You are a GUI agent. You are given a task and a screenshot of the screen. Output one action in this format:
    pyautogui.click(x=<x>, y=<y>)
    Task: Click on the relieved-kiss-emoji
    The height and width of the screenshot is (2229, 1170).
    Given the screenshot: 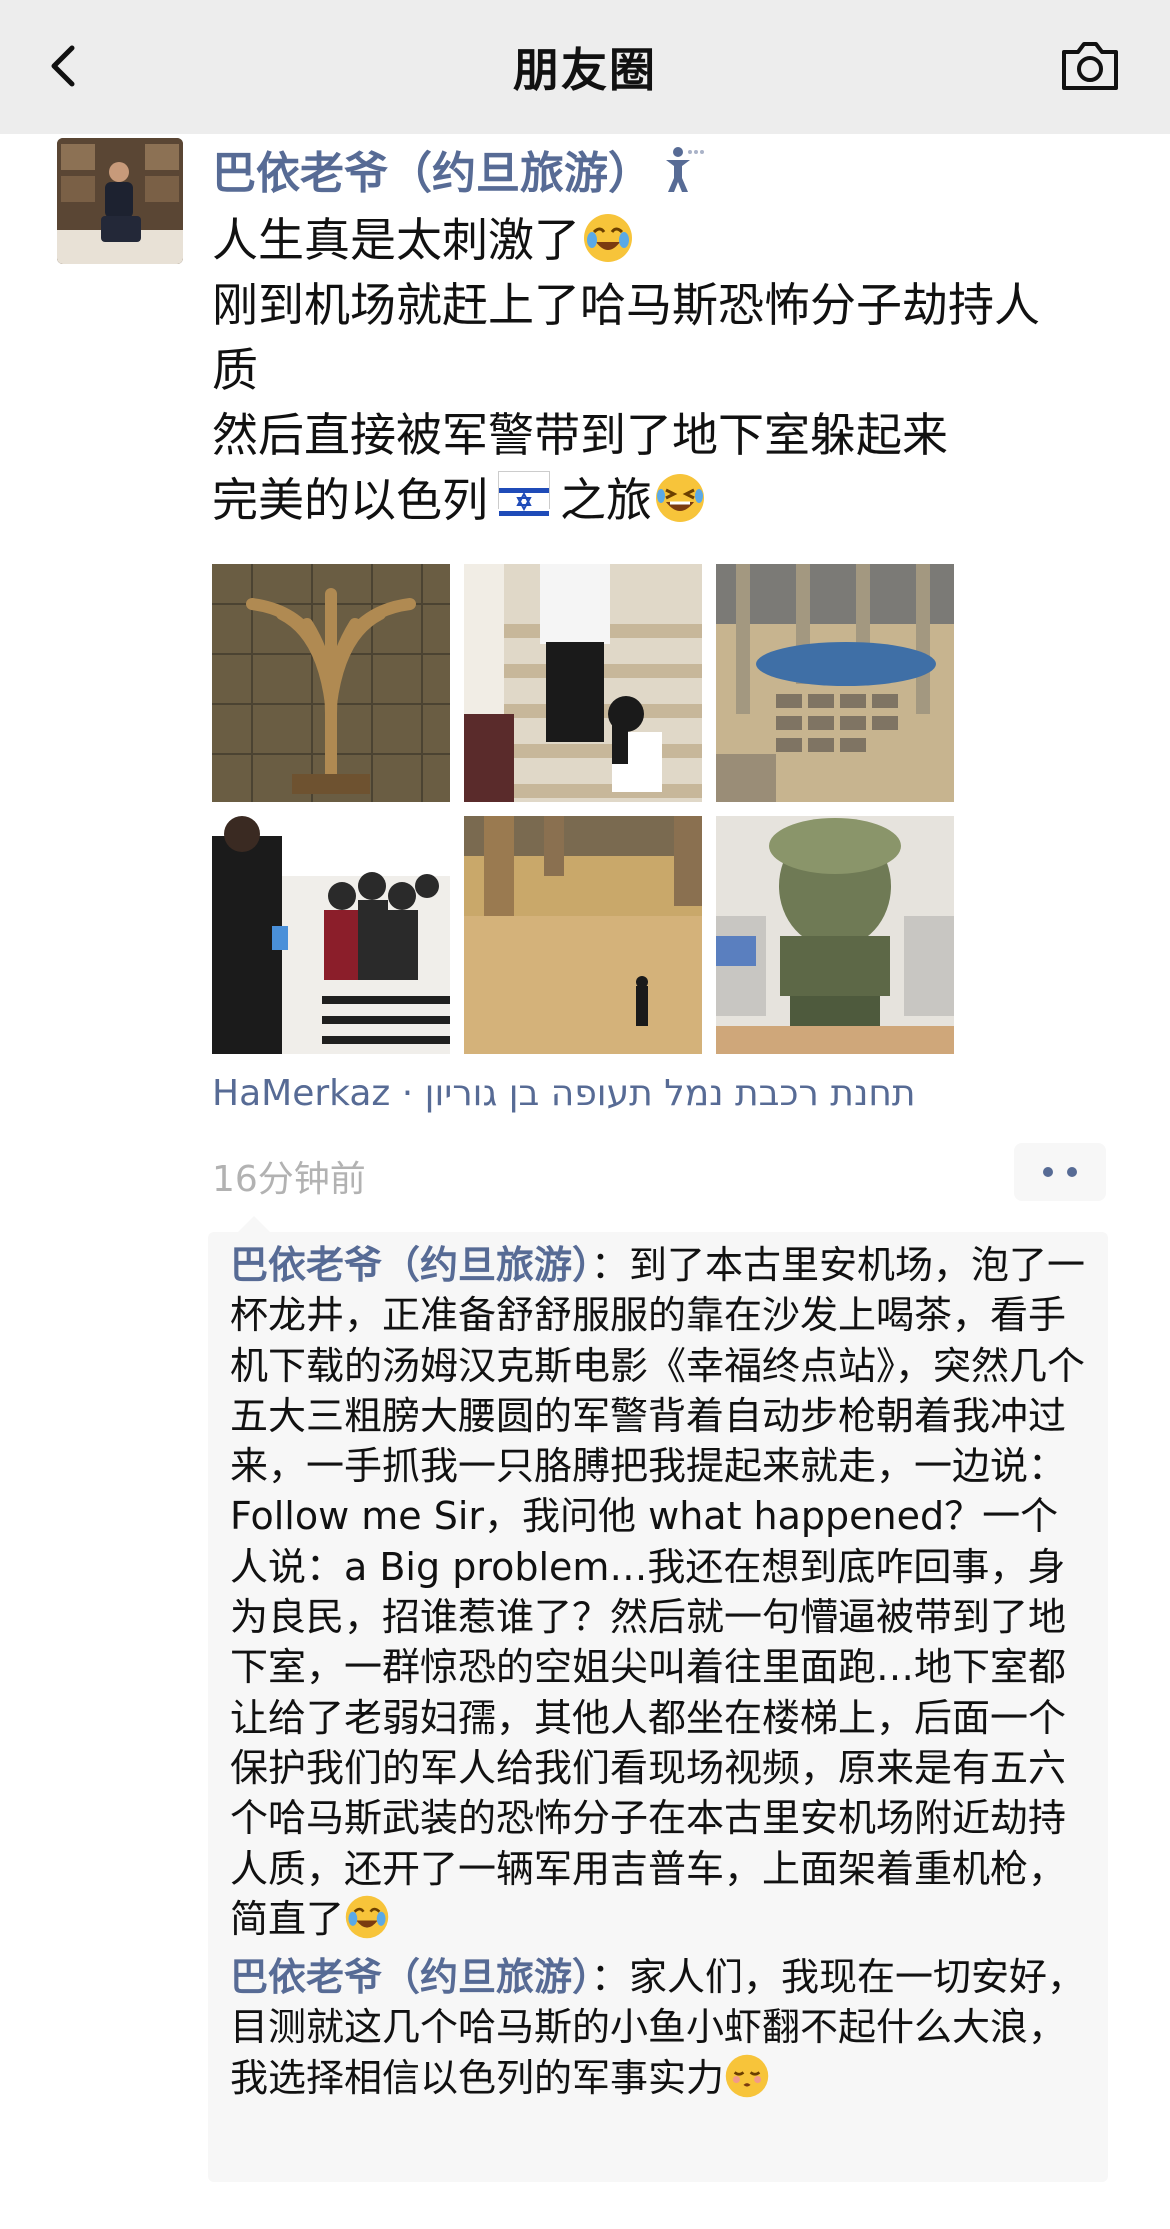 What is the action you would take?
    pyautogui.click(x=747, y=2076)
    